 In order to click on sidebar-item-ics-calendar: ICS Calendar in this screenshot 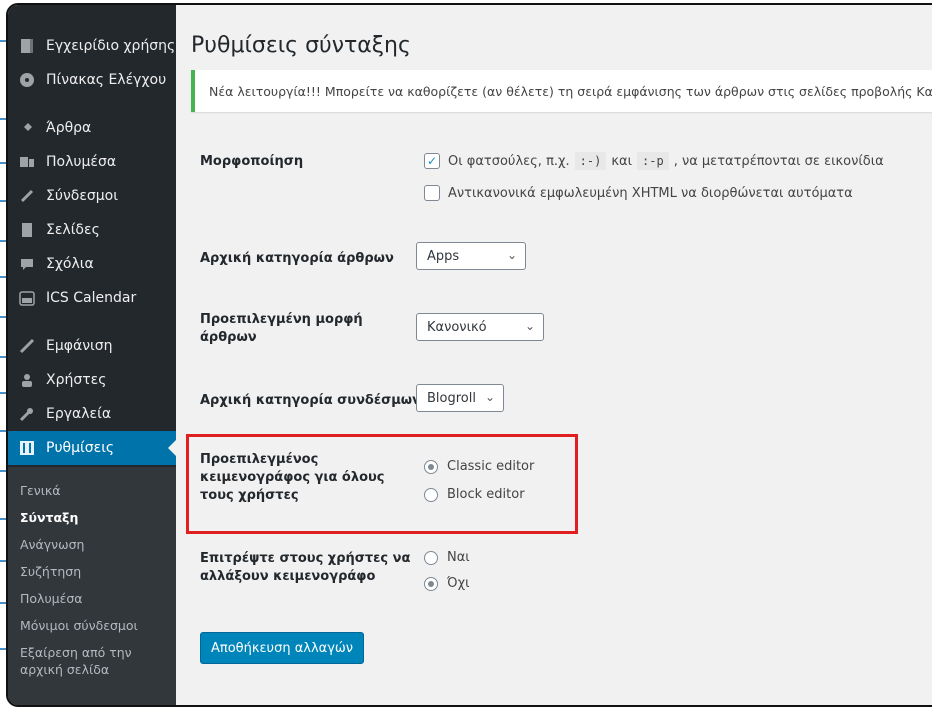, I will do `click(92, 298)`.